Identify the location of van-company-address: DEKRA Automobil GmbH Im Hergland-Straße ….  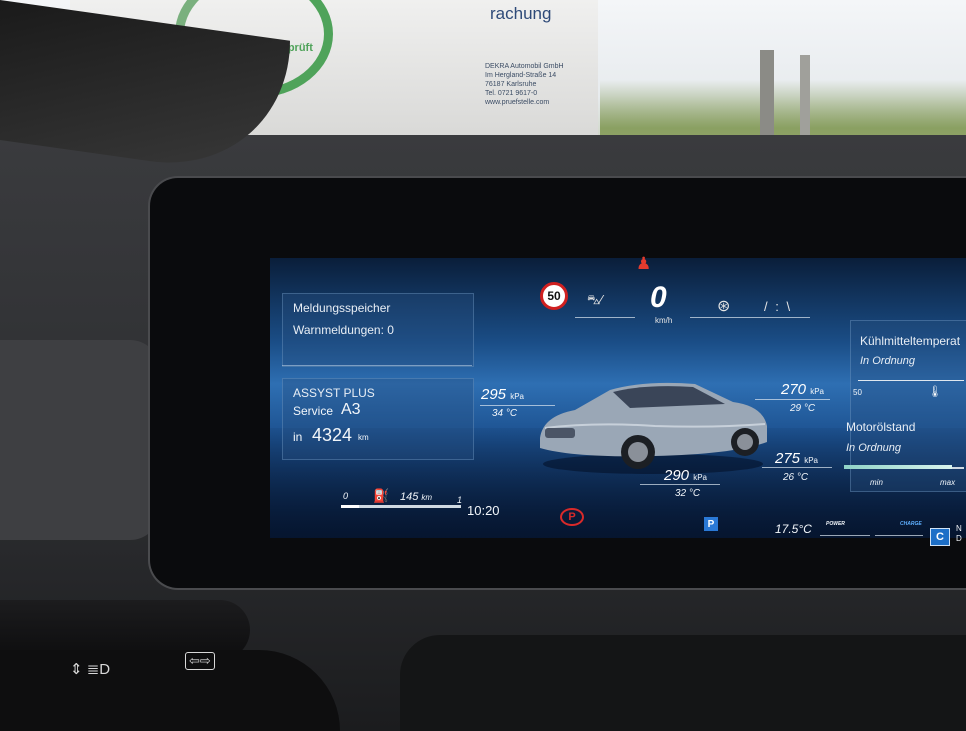
(530, 84).